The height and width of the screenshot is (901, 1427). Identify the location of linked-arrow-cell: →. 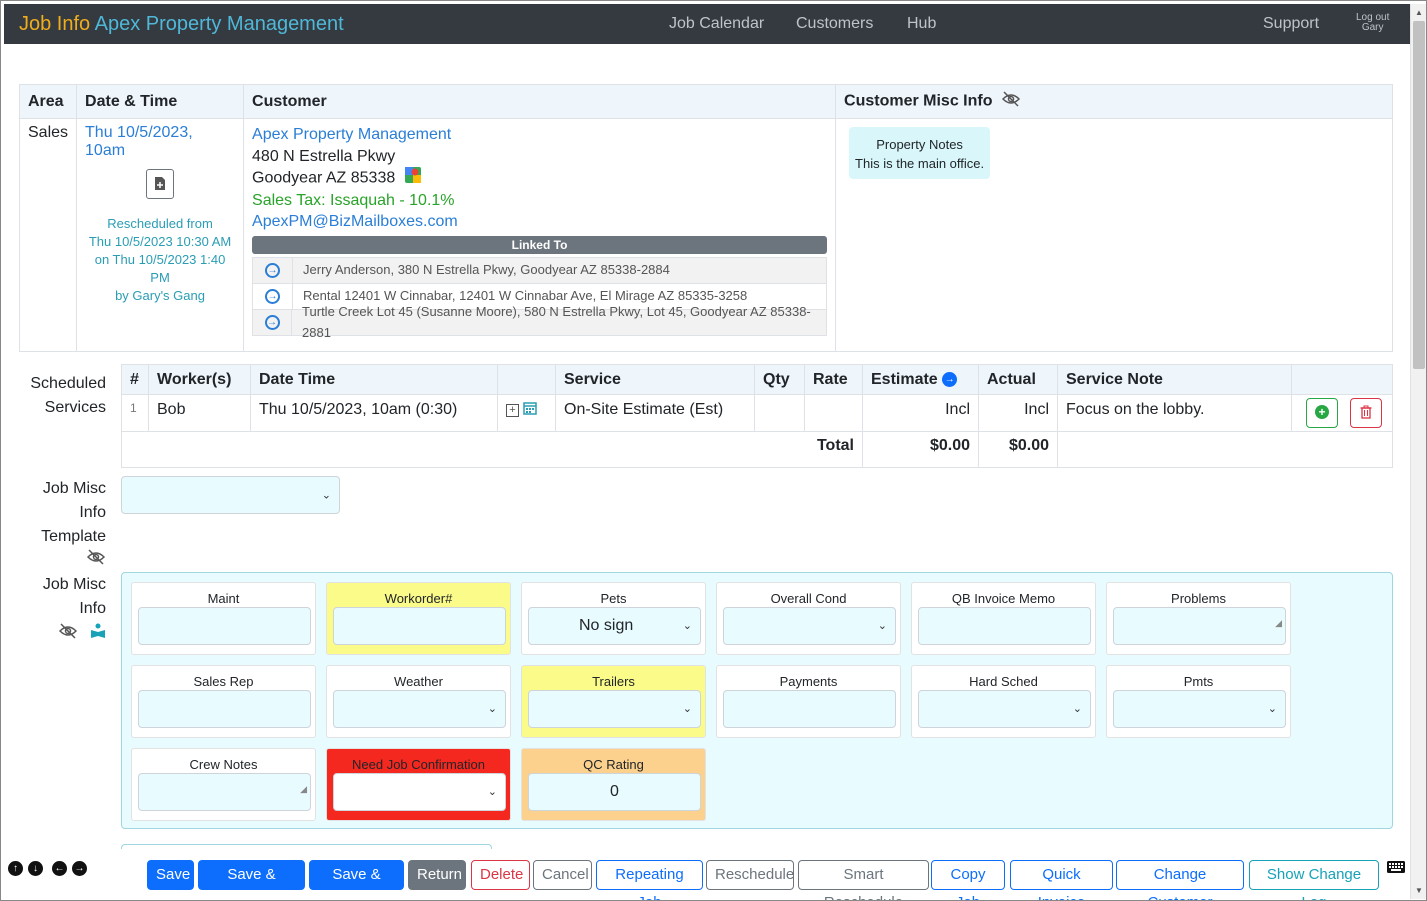
(273, 296).